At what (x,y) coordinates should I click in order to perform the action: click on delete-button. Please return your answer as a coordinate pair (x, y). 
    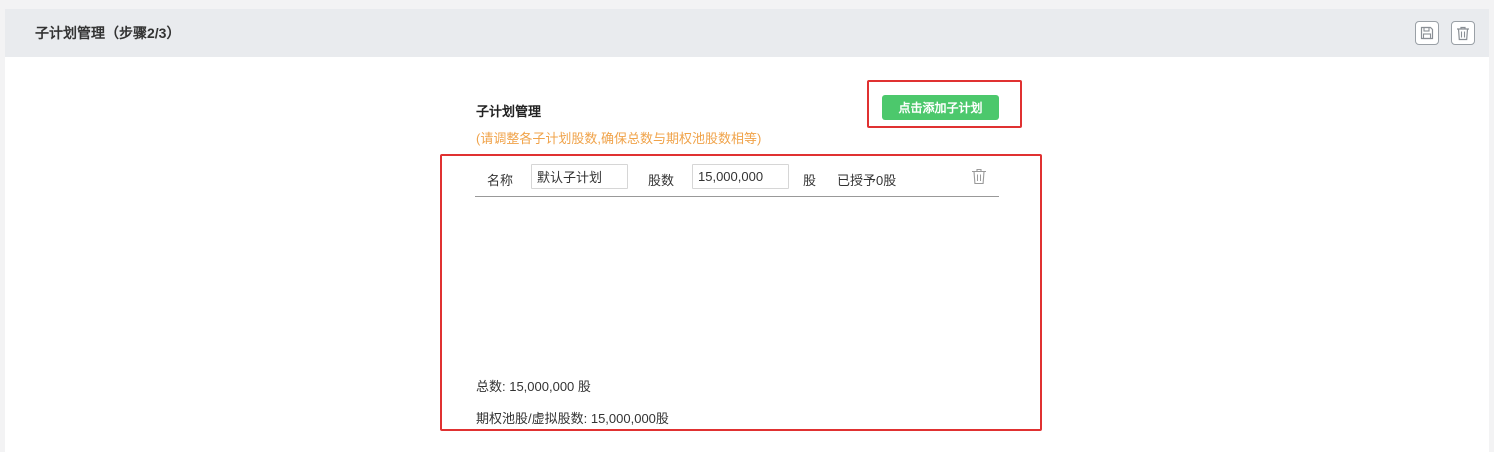
    Looking at the image, I should click on (1463, 33).